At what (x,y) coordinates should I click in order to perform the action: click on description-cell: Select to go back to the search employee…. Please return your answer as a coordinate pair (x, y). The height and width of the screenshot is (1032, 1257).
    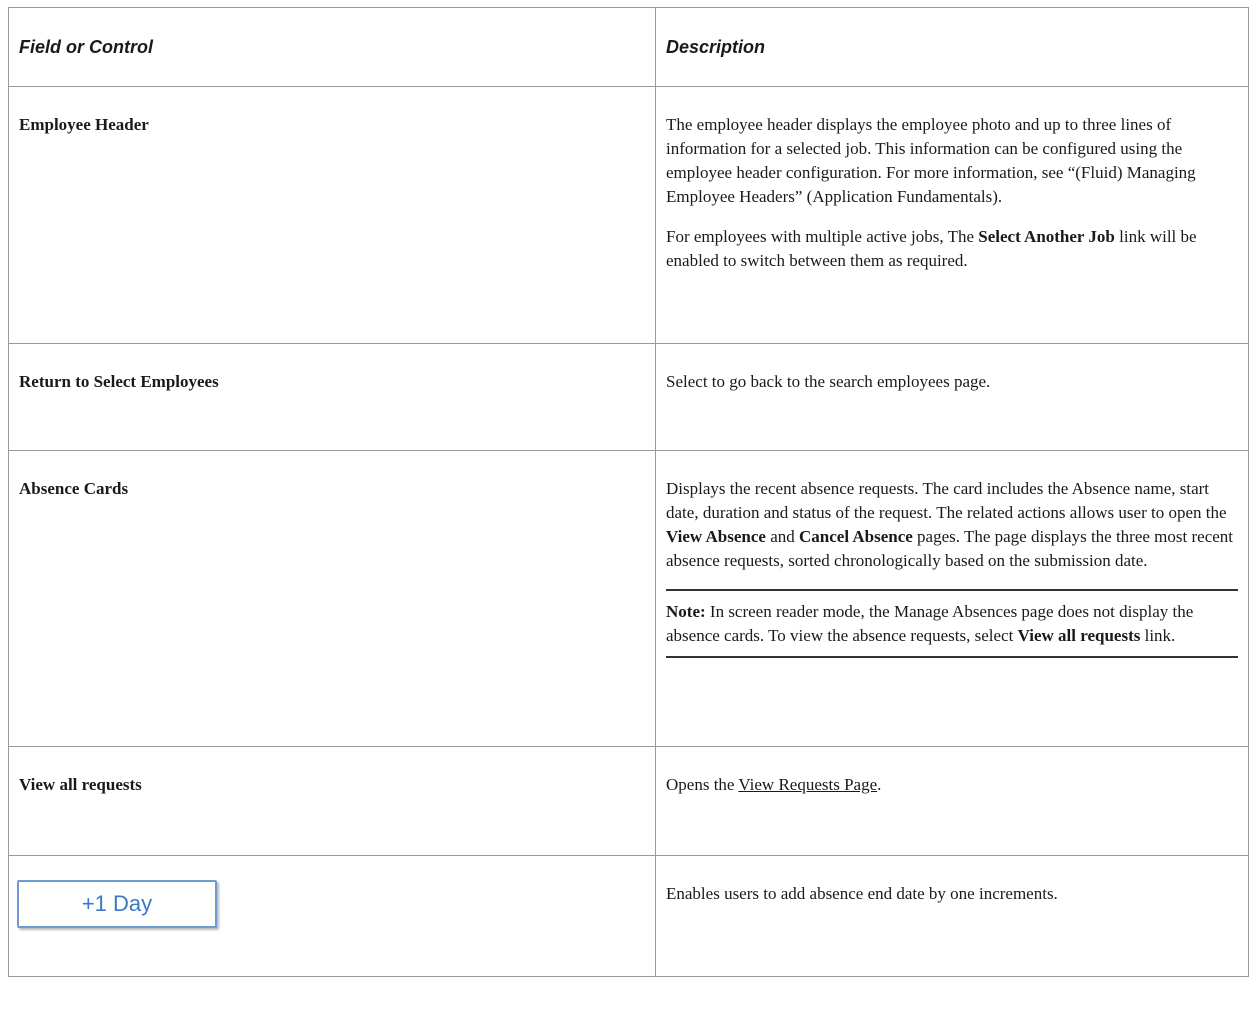
    Looking at the image, I should click on (952, 397).